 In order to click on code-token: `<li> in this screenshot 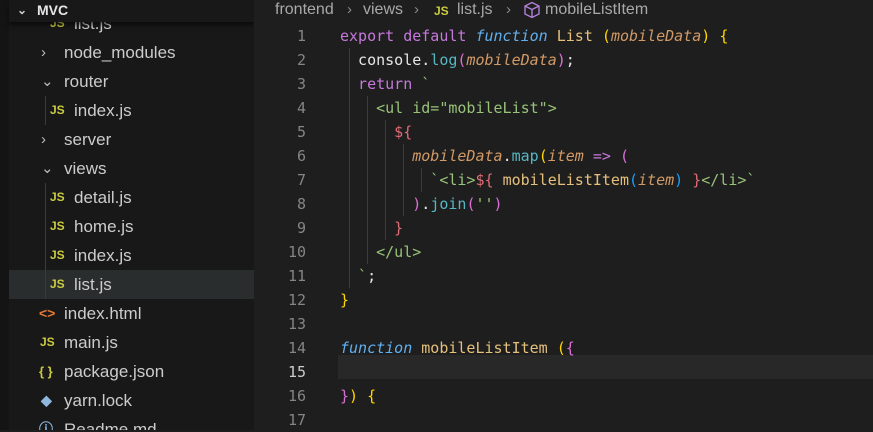, I will do `click(408, 180)`.